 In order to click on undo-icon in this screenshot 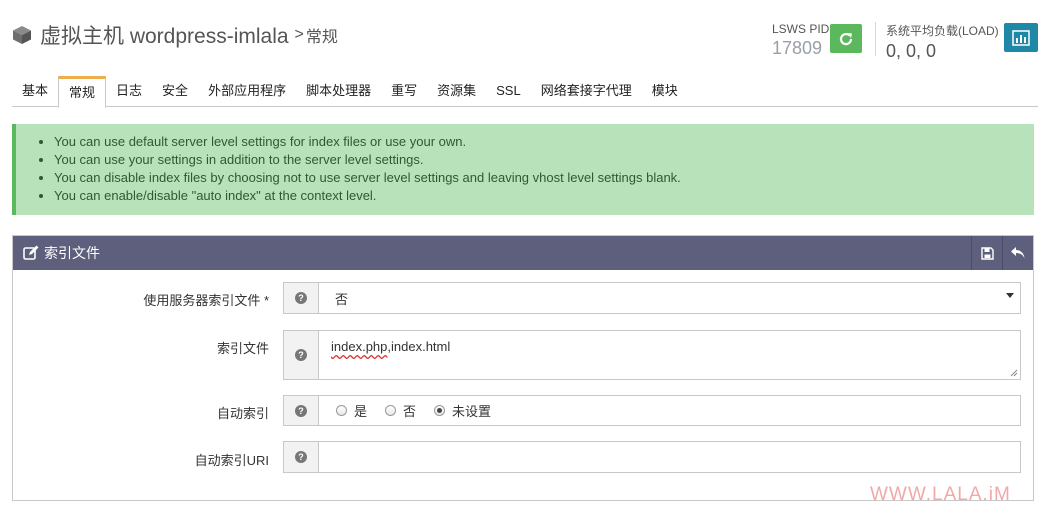, I will do `click(1018, 253)`.